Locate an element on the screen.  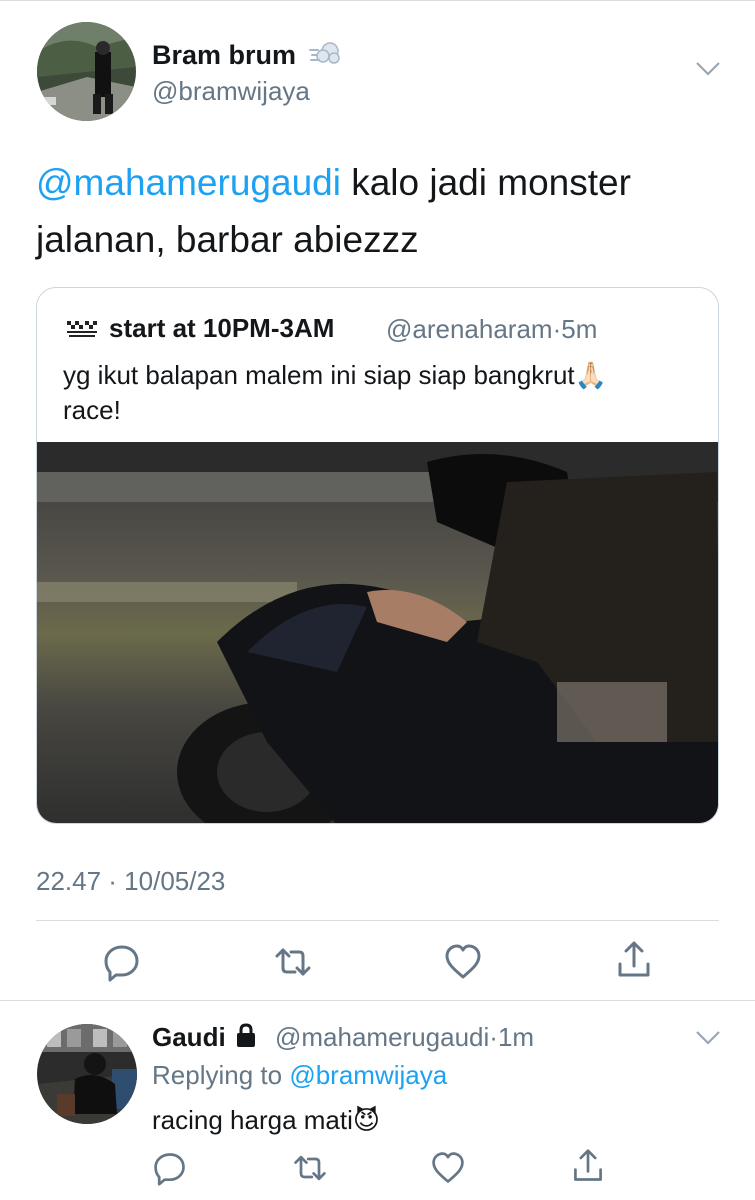
author-avatar is located at coordinates (86, 71).